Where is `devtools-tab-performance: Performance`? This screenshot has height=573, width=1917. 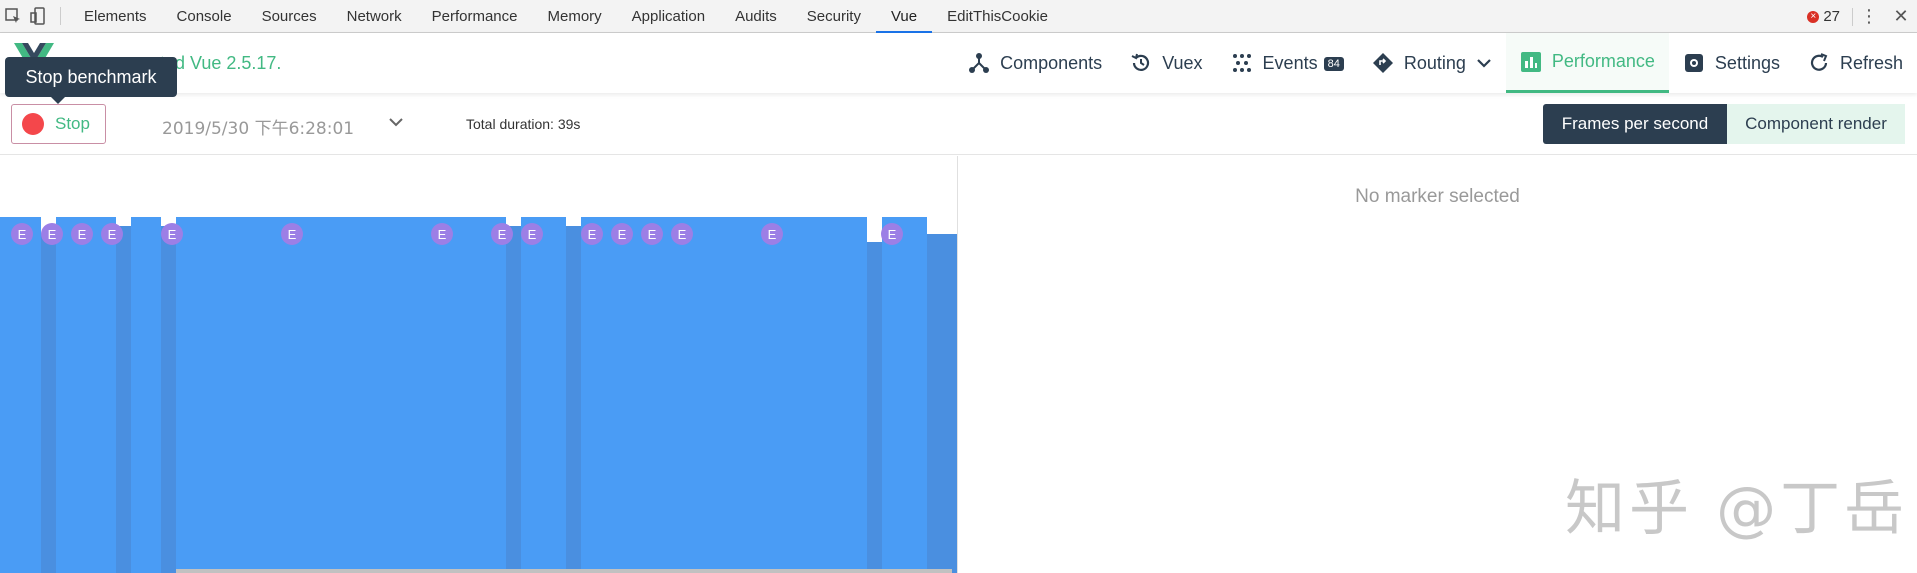 devtools-tab-performance: Performance is located at coordinates (475, 16).